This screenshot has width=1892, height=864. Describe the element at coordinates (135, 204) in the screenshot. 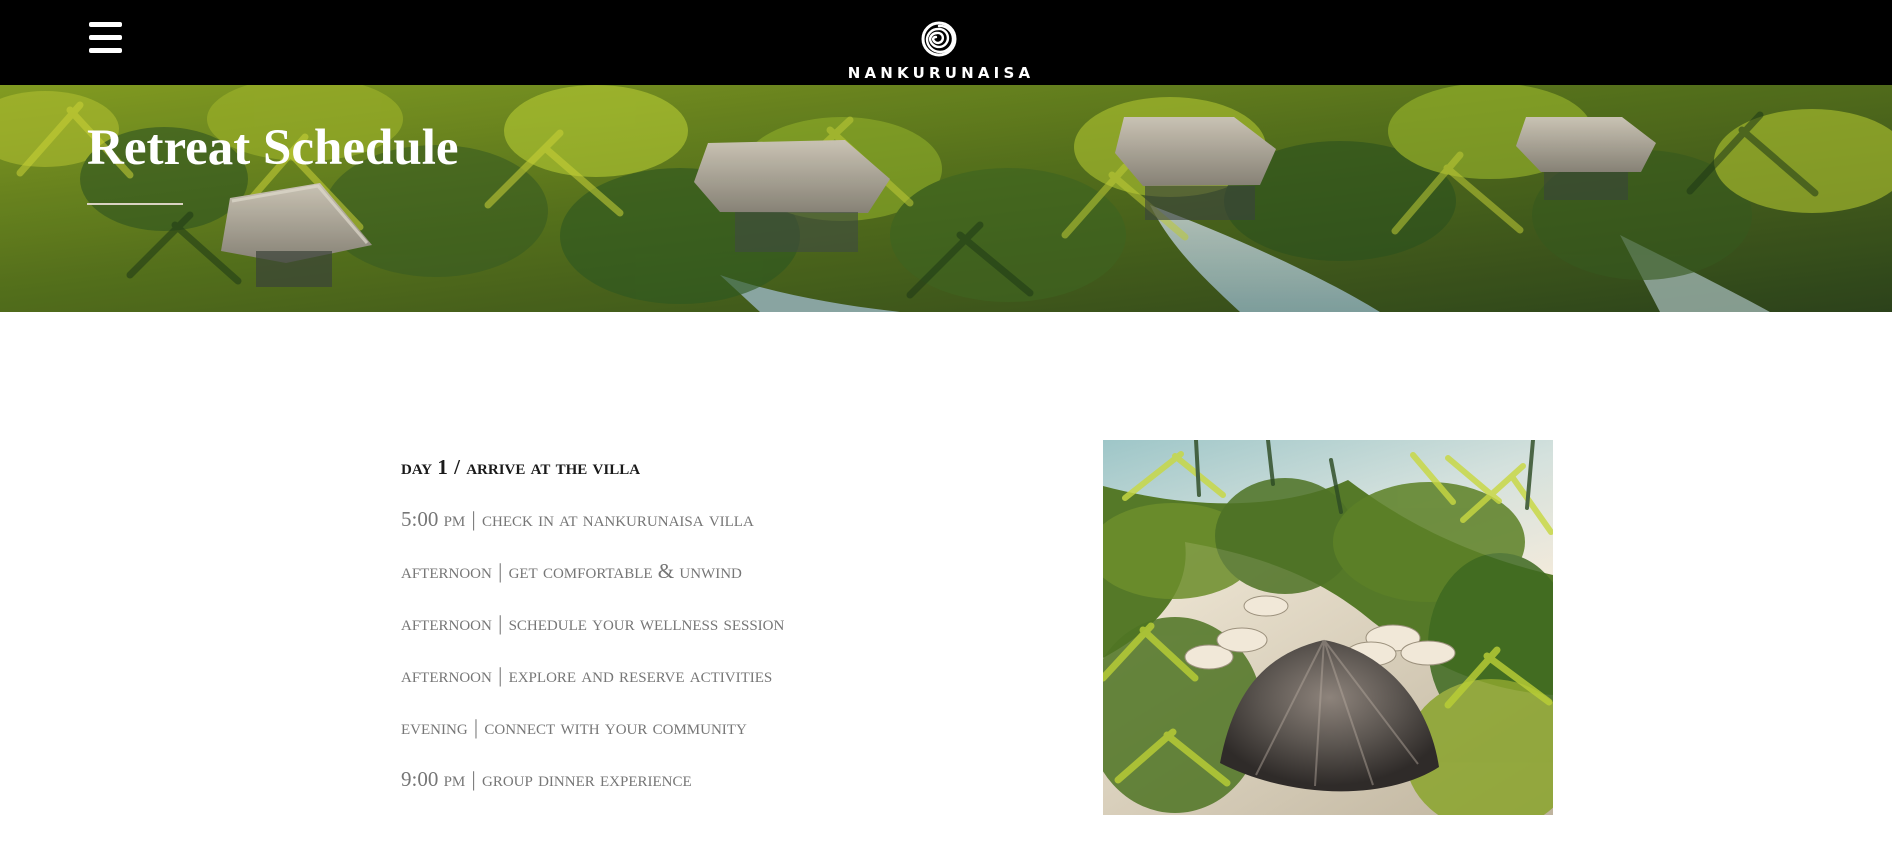

I see `title-underline` at that location.